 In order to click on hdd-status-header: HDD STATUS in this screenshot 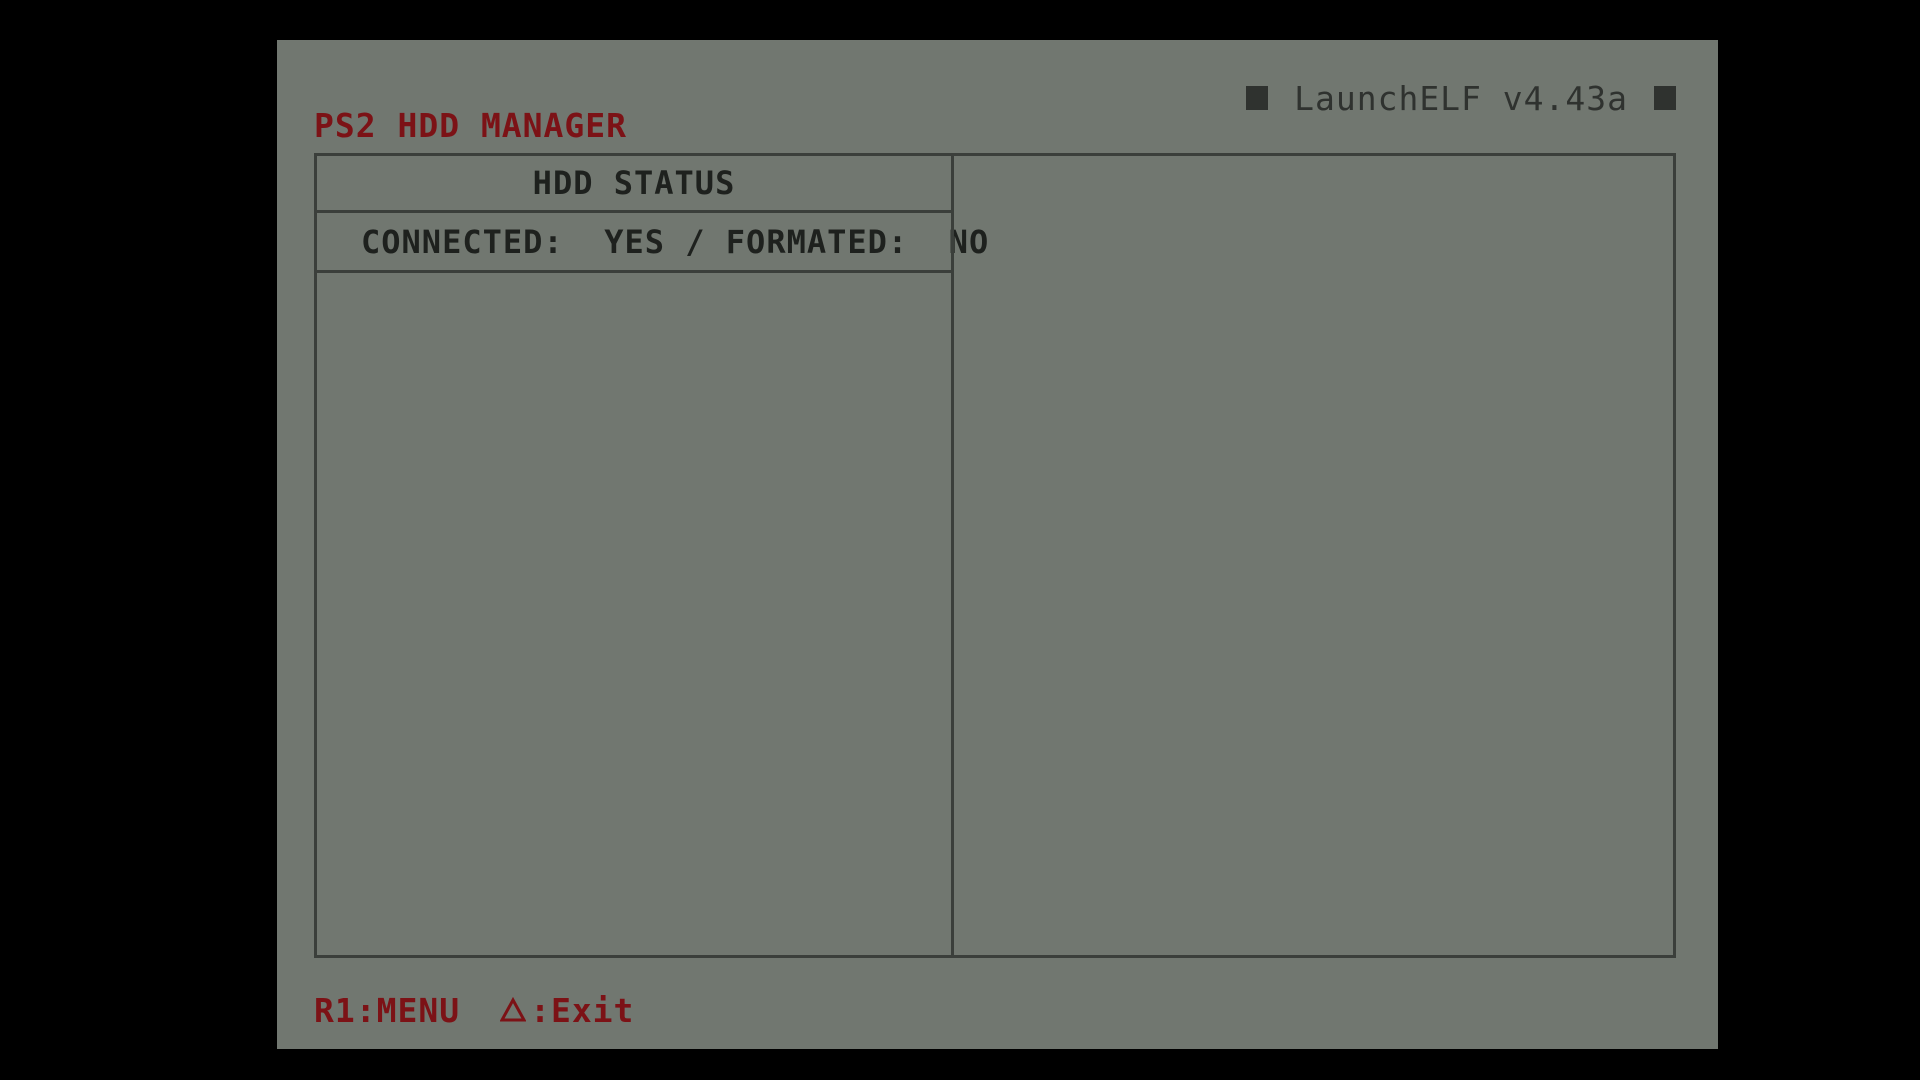, I will do `click(634, 184)`.